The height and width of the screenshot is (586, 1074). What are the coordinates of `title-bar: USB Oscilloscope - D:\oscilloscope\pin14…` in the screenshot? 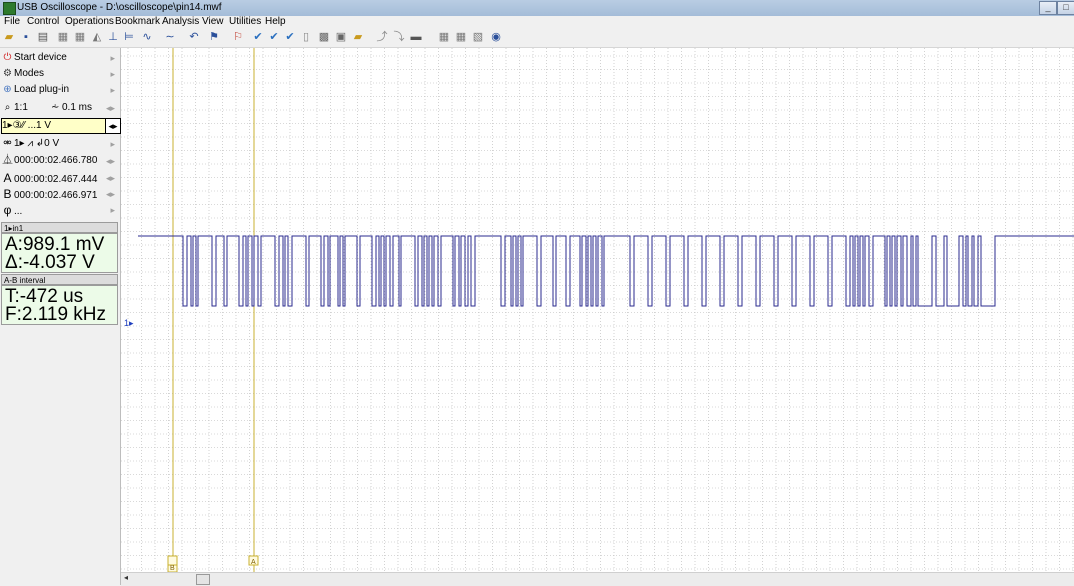 It's located at (537, 8).